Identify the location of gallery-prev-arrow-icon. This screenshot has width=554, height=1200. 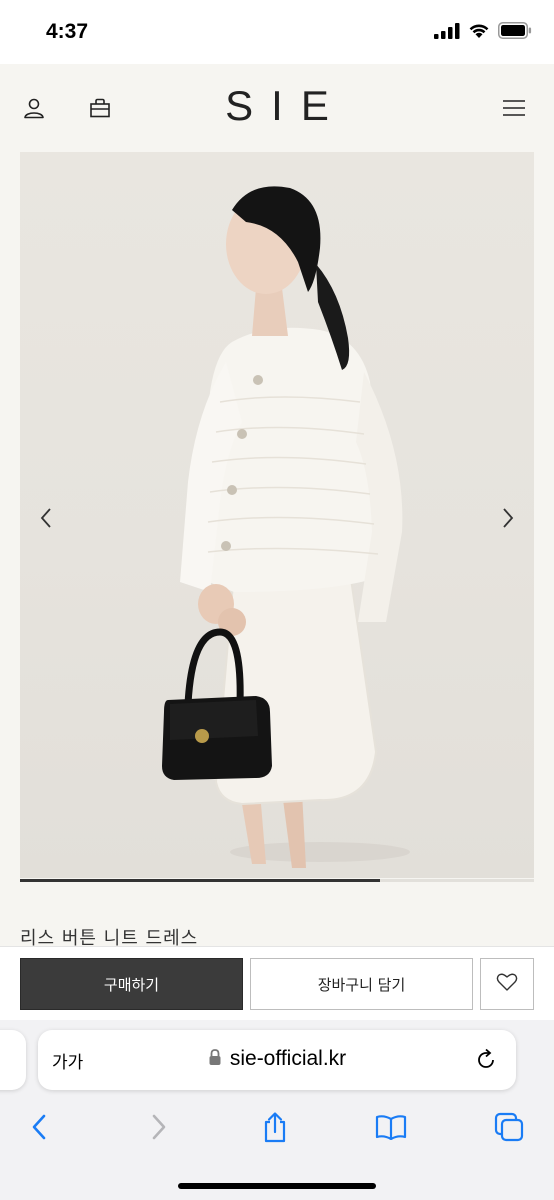
(46, 518).